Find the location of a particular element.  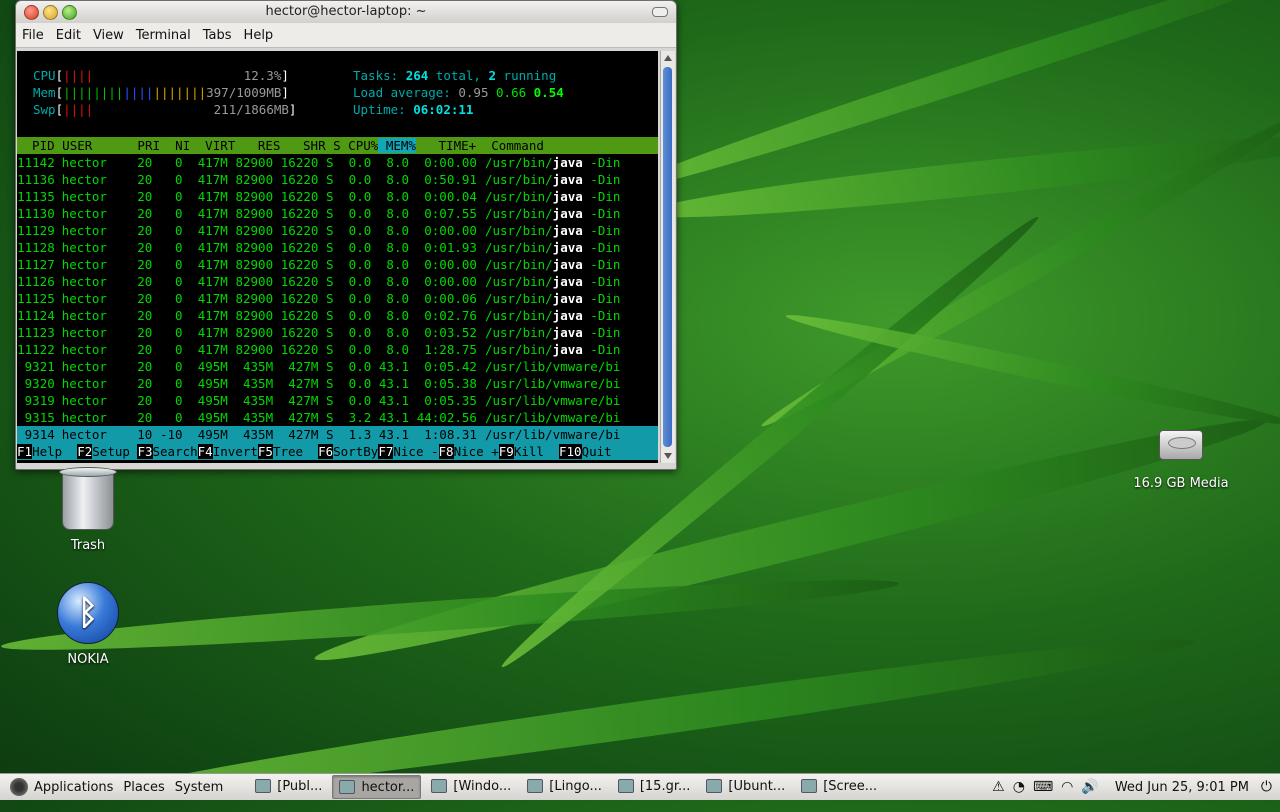

cpu-meter: CPU[|||| 12.3%] is located at coordinates (161, 75).